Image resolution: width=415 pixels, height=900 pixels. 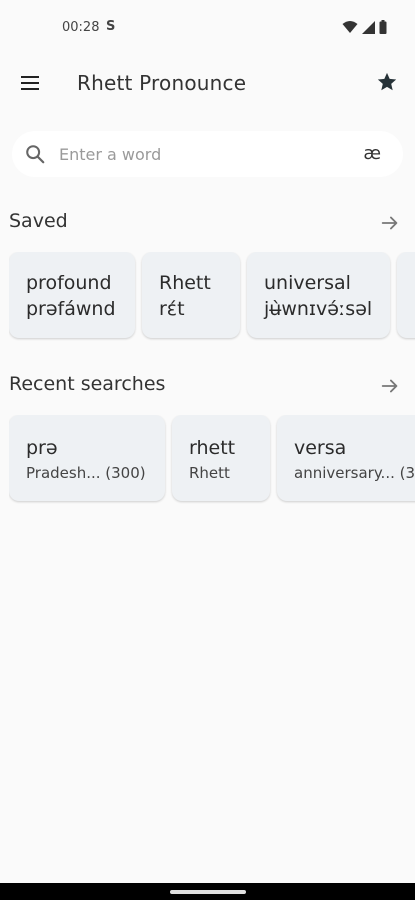 I want to click on recent-card: prə Pradesh... (300), so click(x=87, y=458).